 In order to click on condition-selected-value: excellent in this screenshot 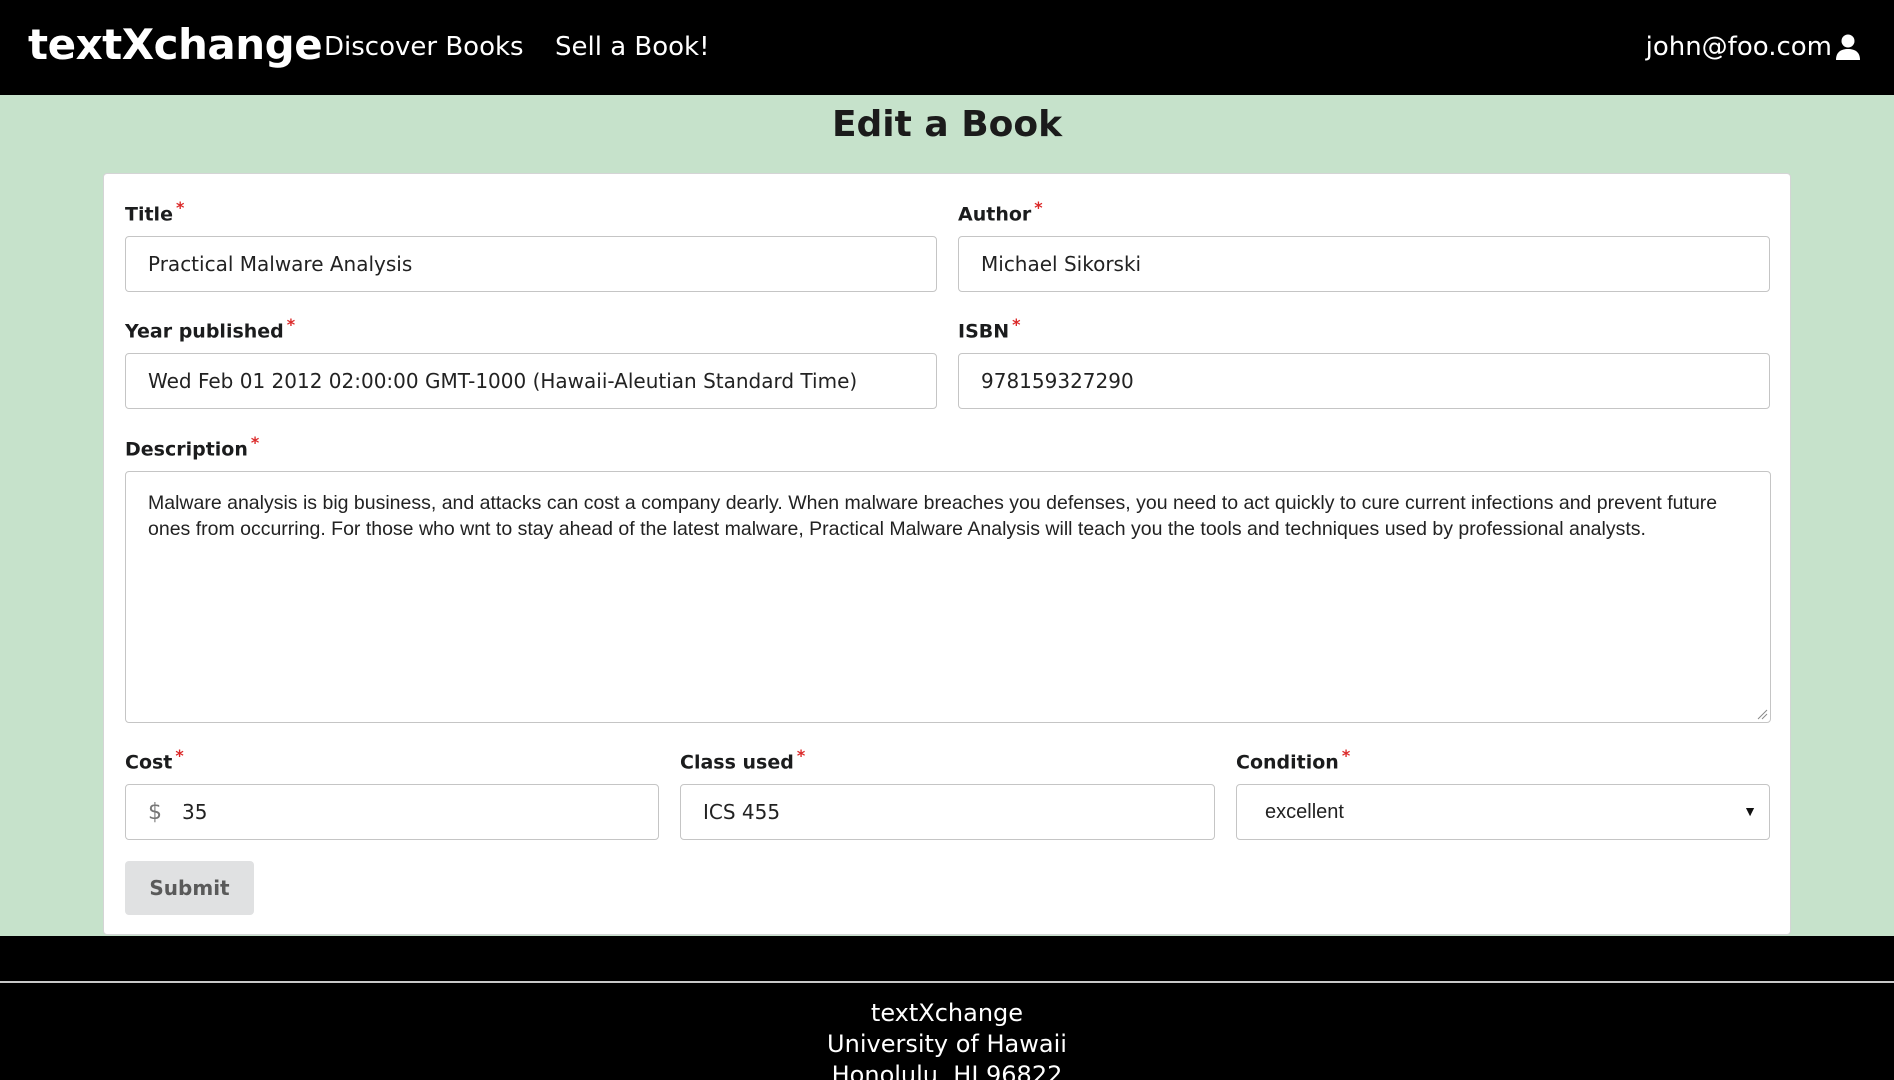, I will do `click(1304, 811)`.